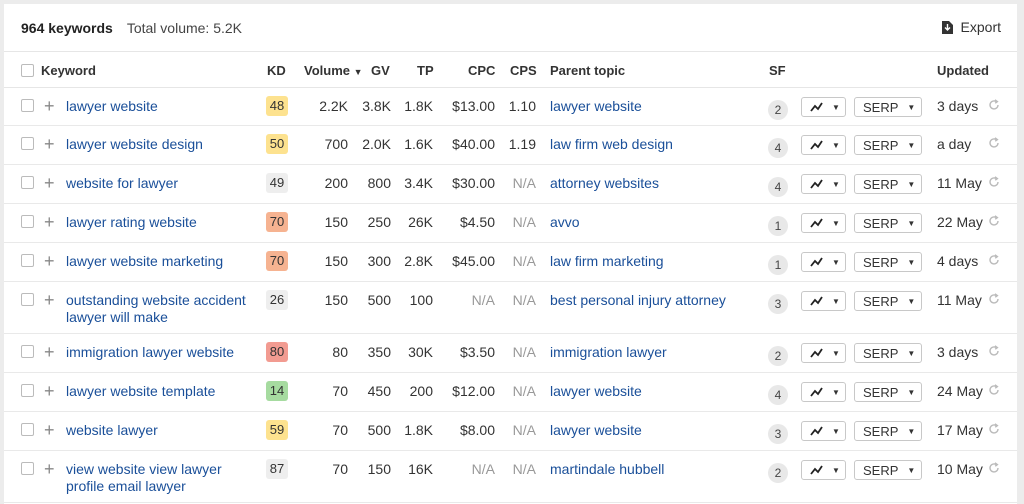 This screenshot has height=504, width=1024. Describe the element at coordinates (481, 70) in the screenshot. I see `col-cpc: CPC` at that location.